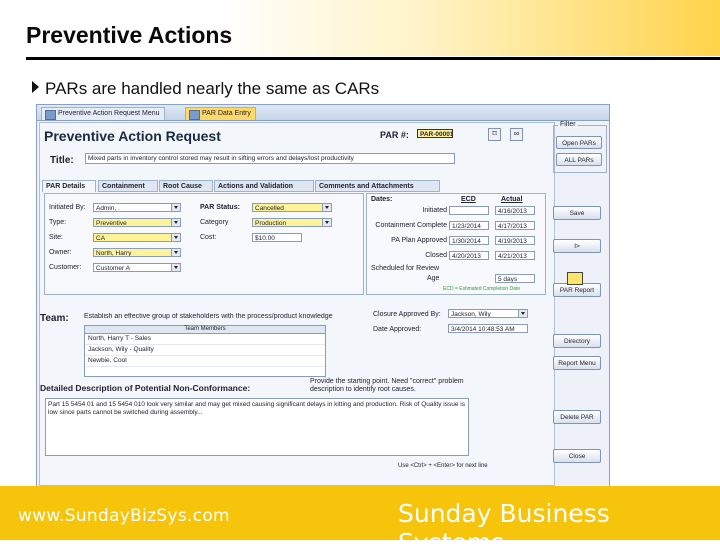 This screenshot has height=557, width=720. What do you see at coordinates (137, 237) in the screenshot?
I see `site-field: CA` at bounding box center [137, 237].